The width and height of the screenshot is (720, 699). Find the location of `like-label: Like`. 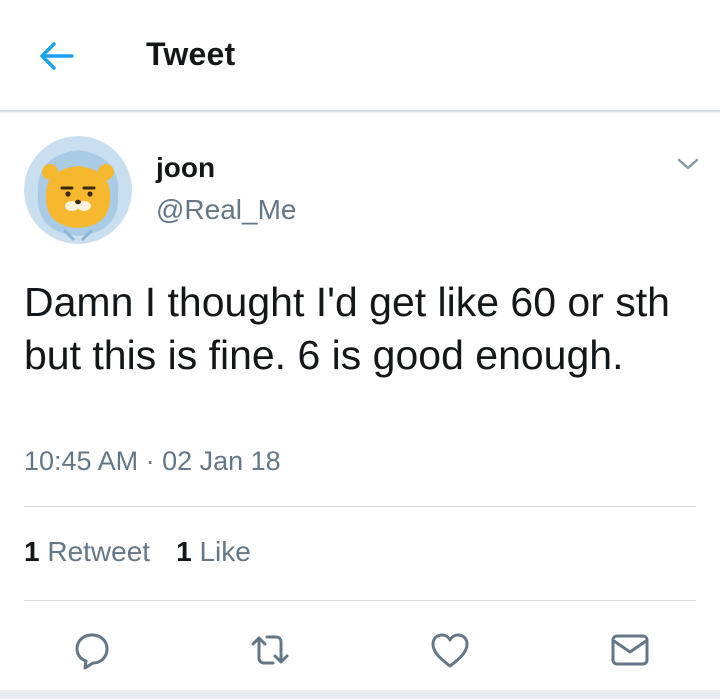

like-label: Like is located at coordinates (225, 551).